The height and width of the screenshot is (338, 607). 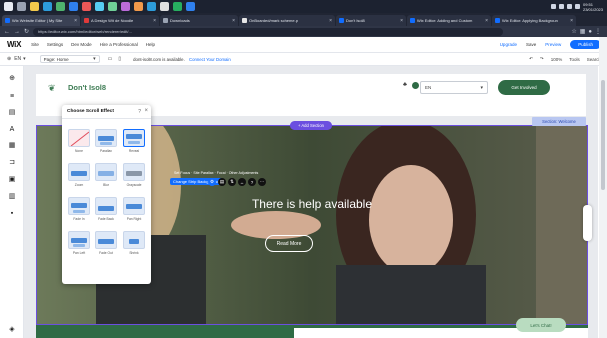 What do you see at coordinates (222, 182) in the screenshot?
I see `layout-icon: ▤` at bounding box center [222, 182].